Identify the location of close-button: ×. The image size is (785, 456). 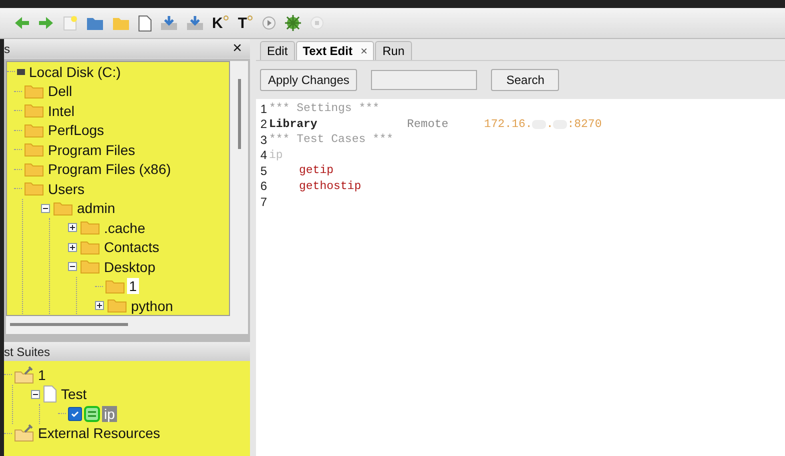
(237, 49).